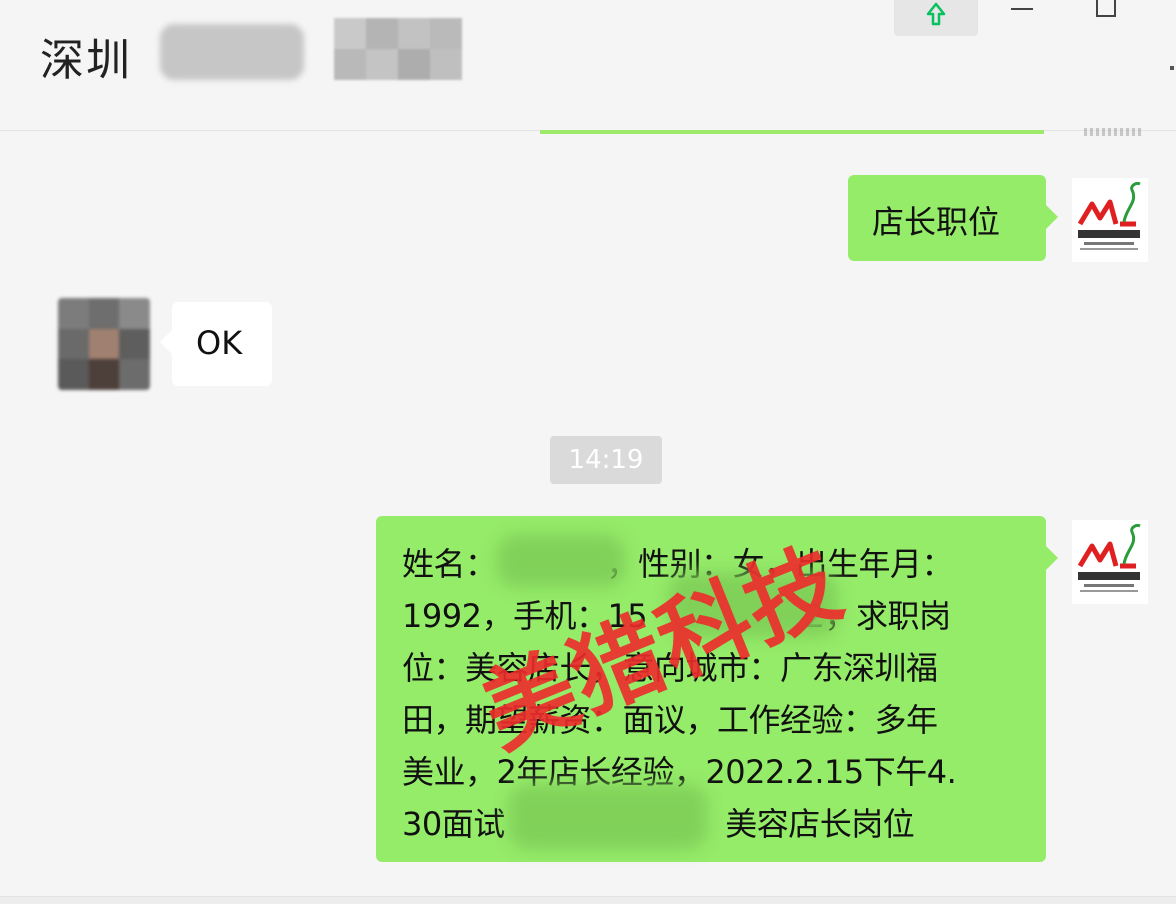 The width and height of the screenshot is (1176, 904). I want to click on pin-icon, so click(936, 14).